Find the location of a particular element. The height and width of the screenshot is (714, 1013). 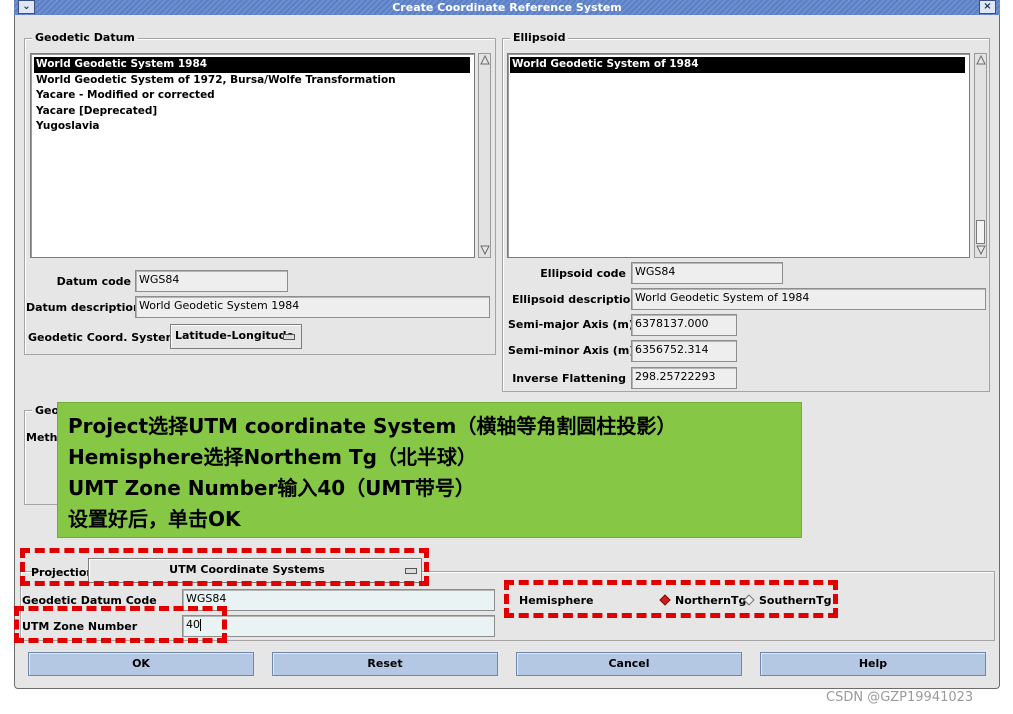

hemisphere-highlight is located at coordinates (671, 599).